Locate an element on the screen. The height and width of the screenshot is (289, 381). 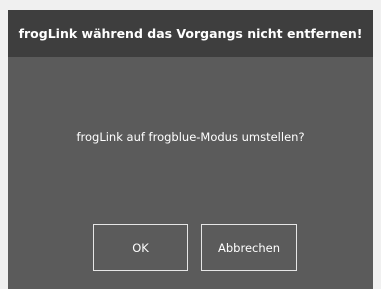
dialog-message: frogLink auf frogblue-Modus umstellen? is located at coordinates (190, 137).